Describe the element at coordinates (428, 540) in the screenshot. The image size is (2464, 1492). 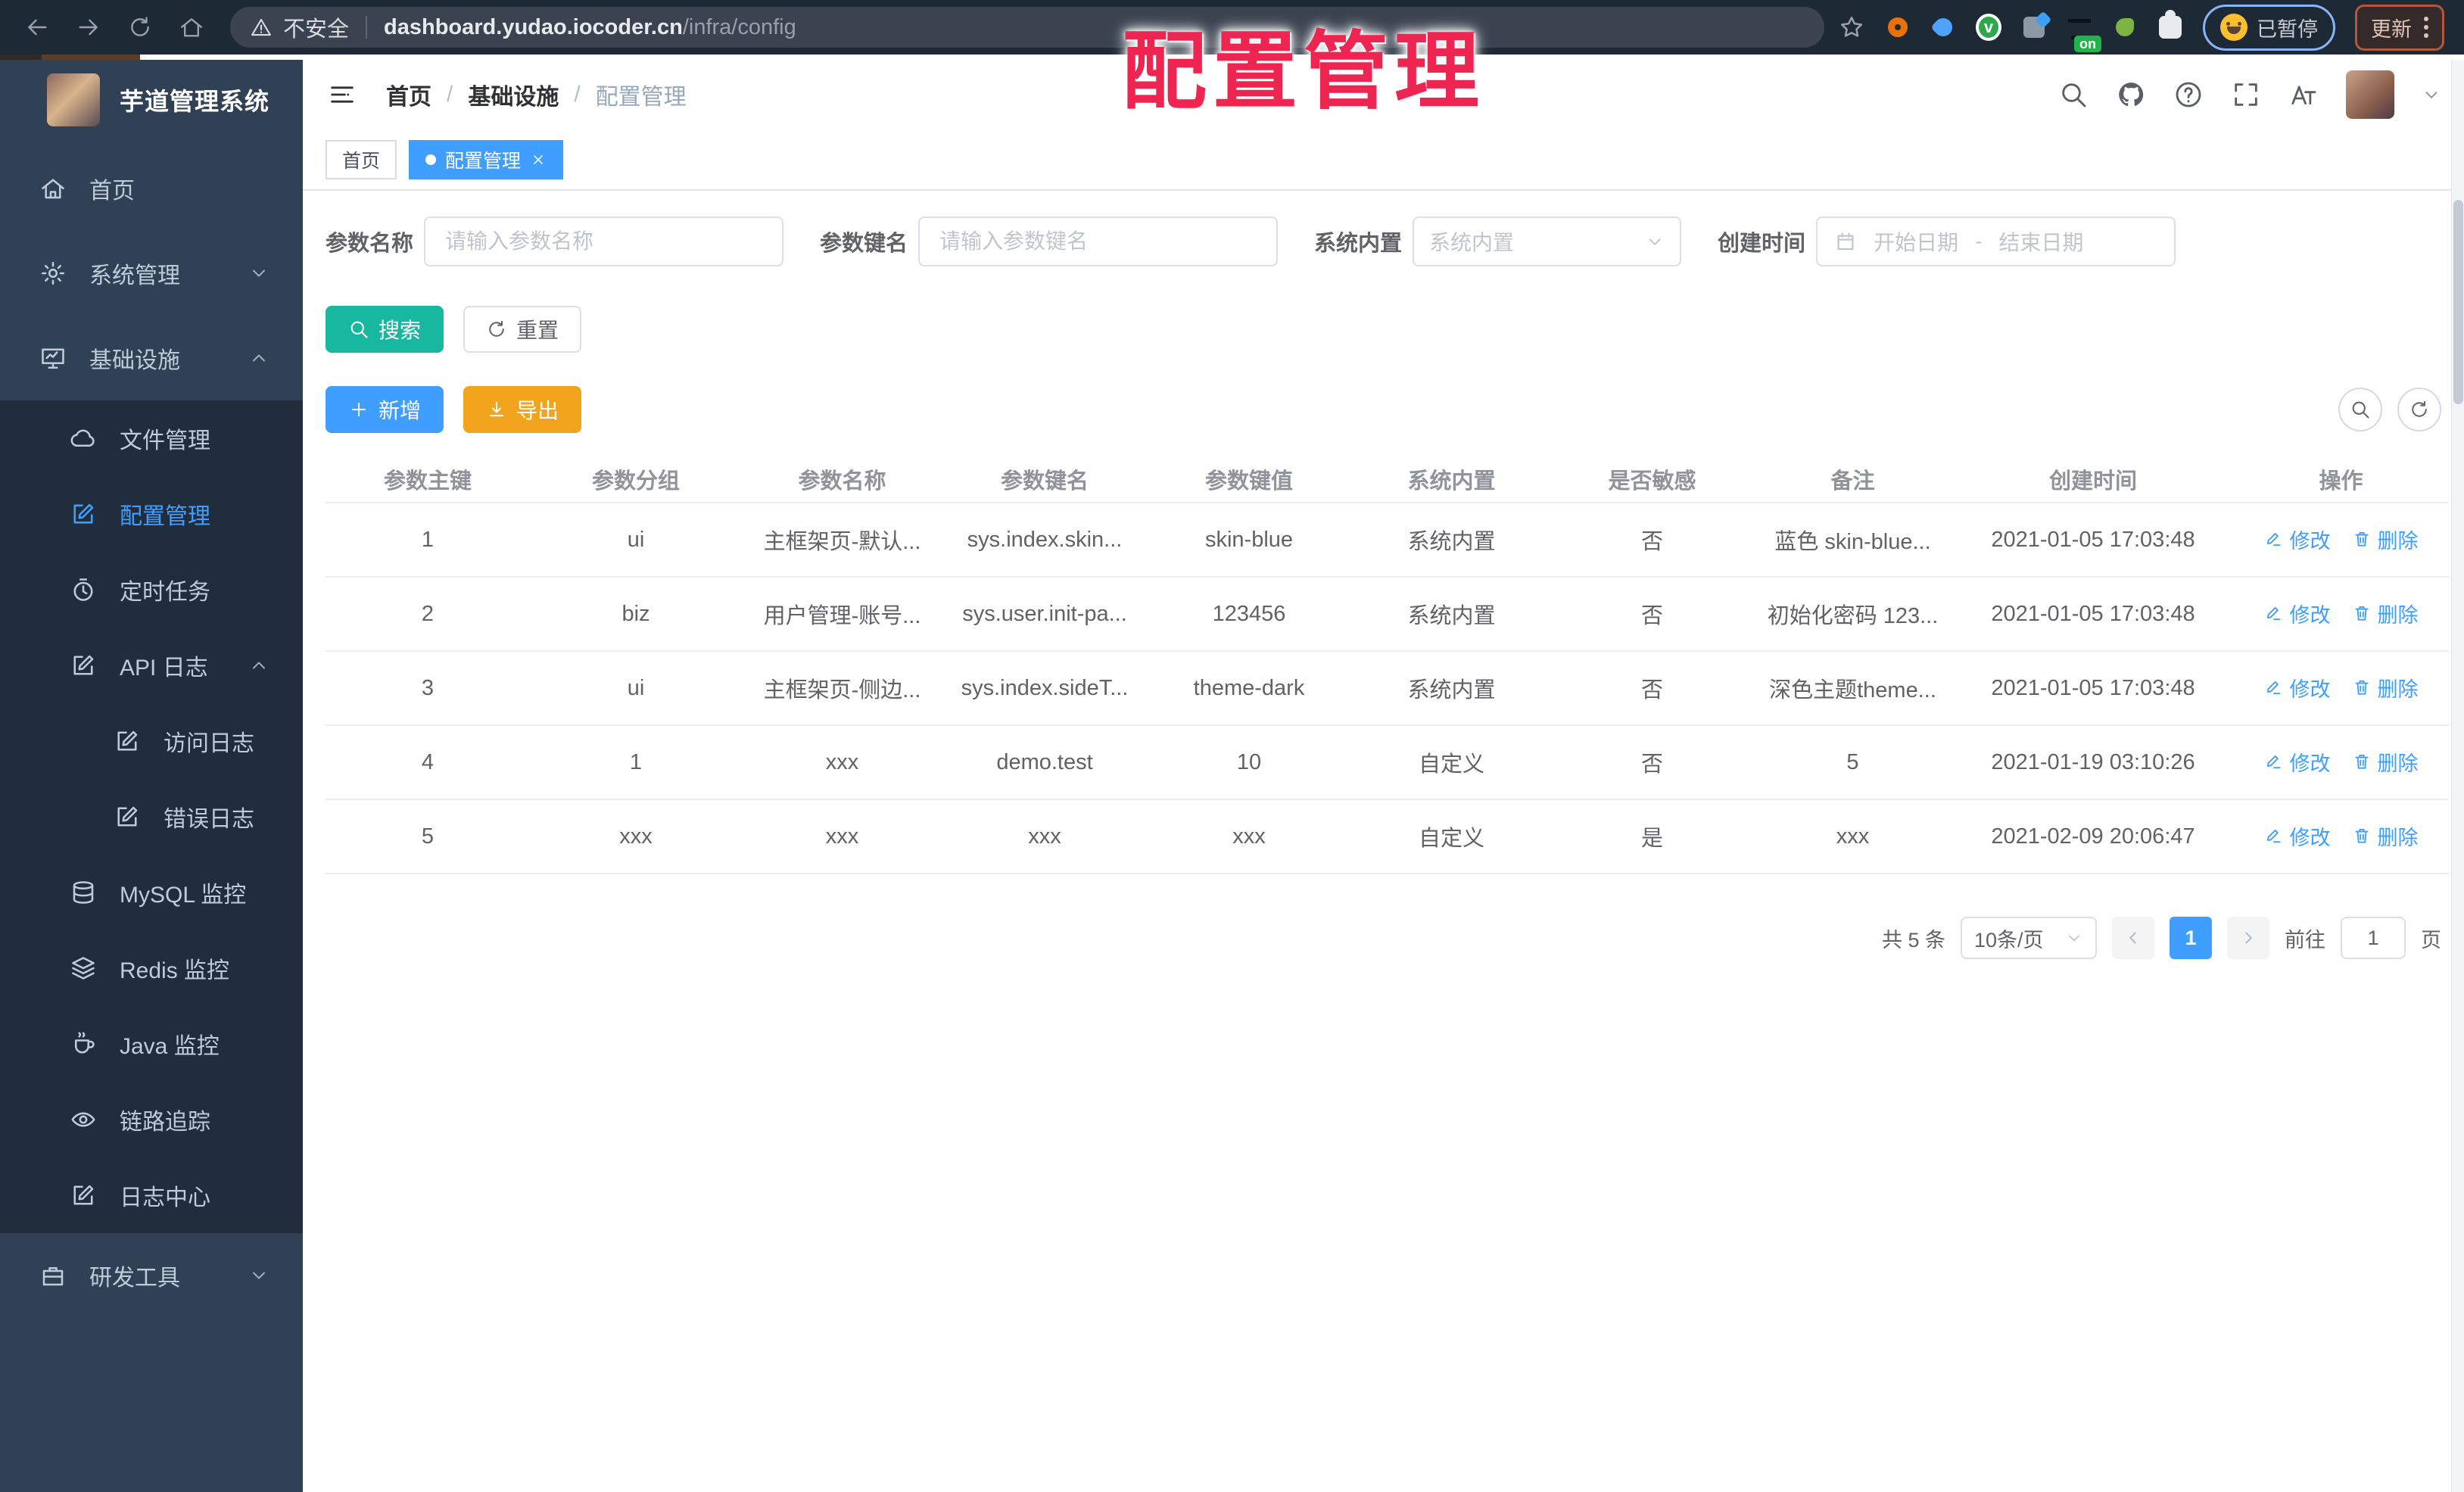
I see `table-cell: 1` at that location.